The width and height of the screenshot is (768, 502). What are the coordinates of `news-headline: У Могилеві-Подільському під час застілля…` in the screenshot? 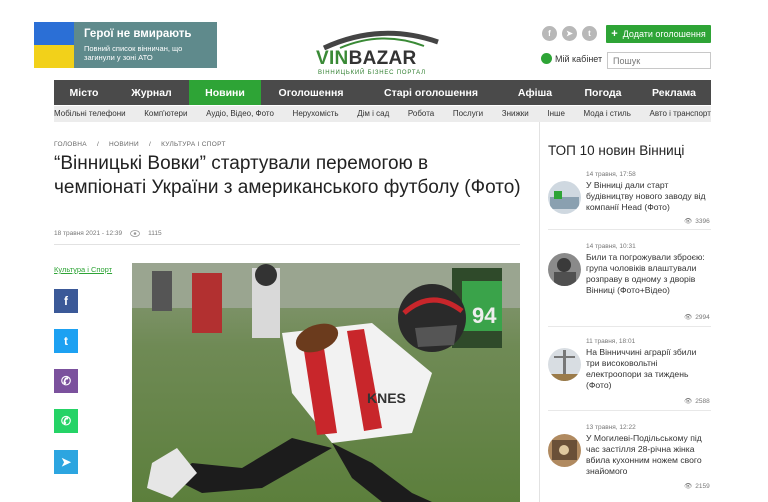 It's located at (647, 455).